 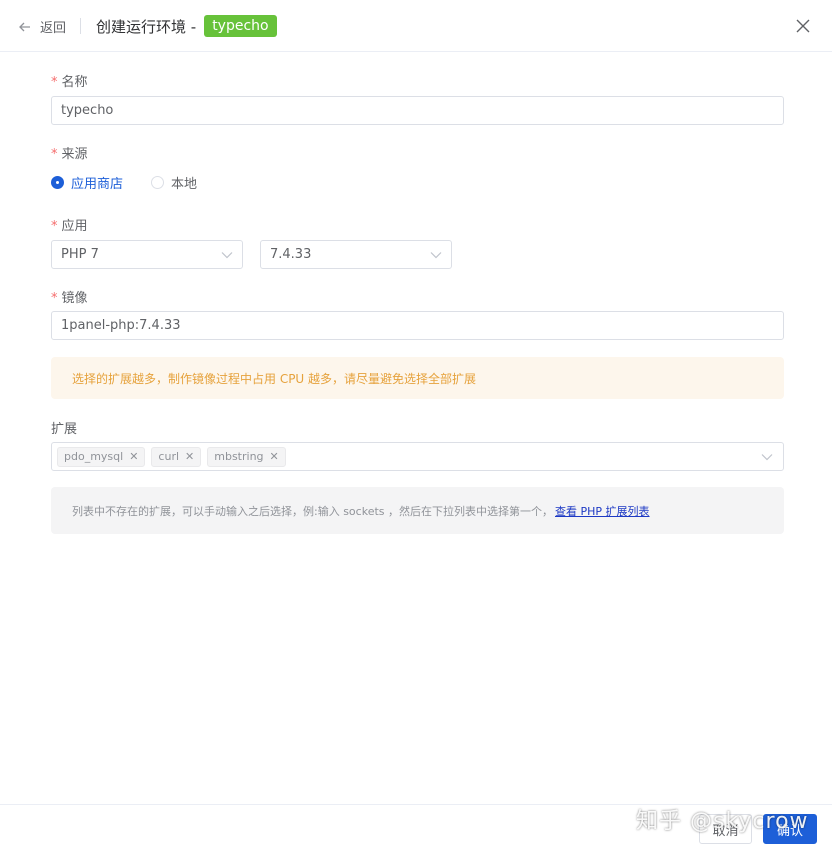 I want to click on arrow-left-icon, so click(x=24, y=26).